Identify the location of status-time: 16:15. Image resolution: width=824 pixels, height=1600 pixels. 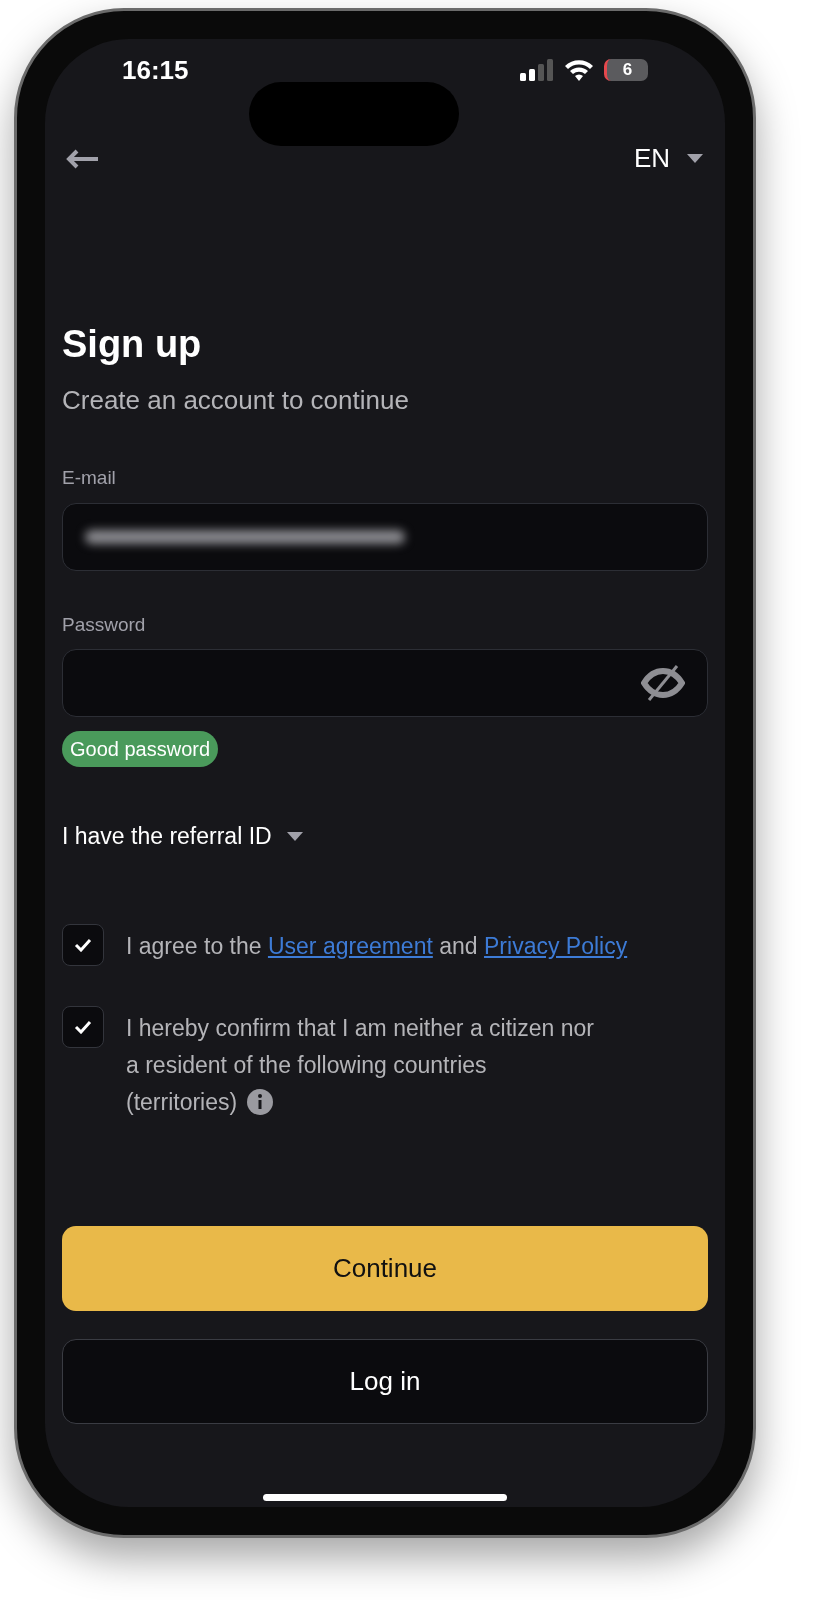
(155, 70).